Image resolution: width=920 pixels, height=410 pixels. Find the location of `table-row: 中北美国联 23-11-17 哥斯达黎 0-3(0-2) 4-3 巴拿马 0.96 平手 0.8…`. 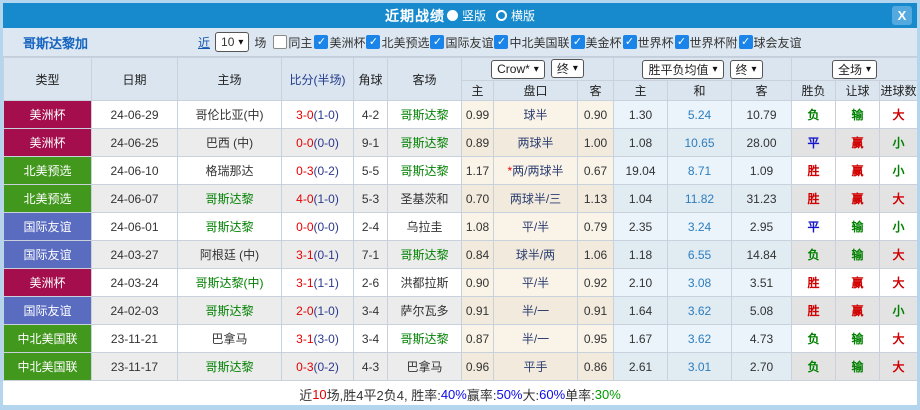

table-row: 中北美国联 23-11-17 哥斯达黎 0-3(0-2) 4-3 巴拿马 0.96 平手 0.8… is located at coordinates (460, 366).